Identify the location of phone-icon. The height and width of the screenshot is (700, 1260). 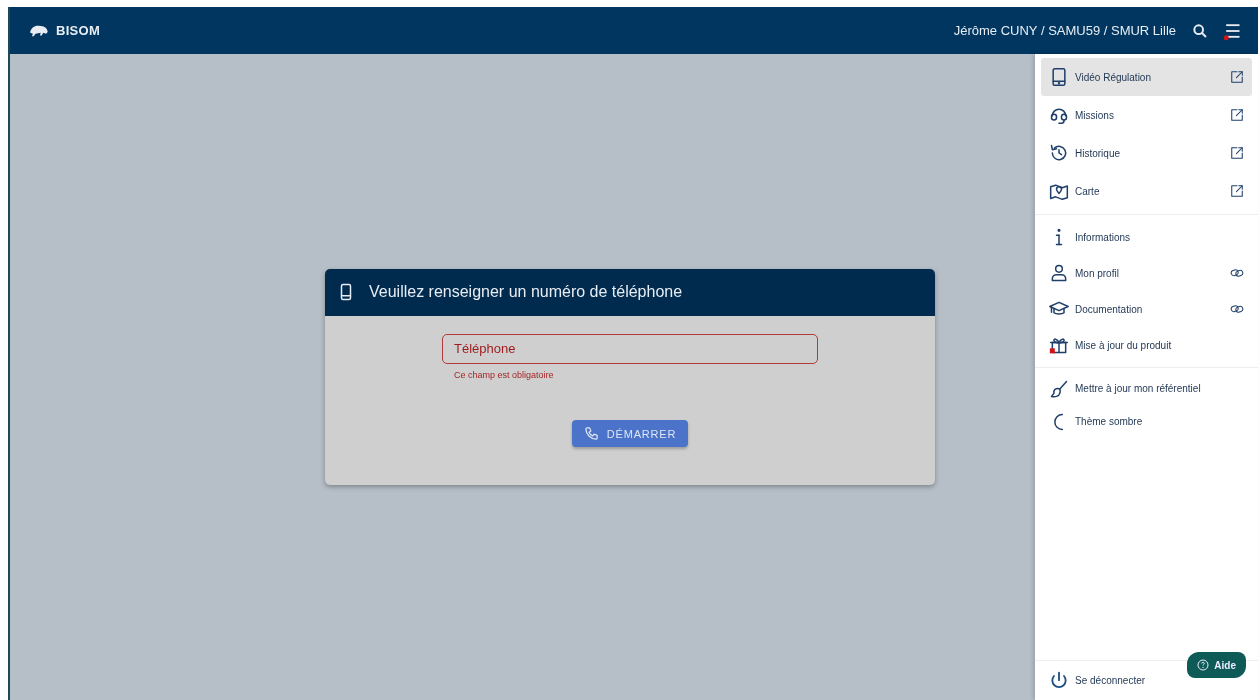
(591, 434).